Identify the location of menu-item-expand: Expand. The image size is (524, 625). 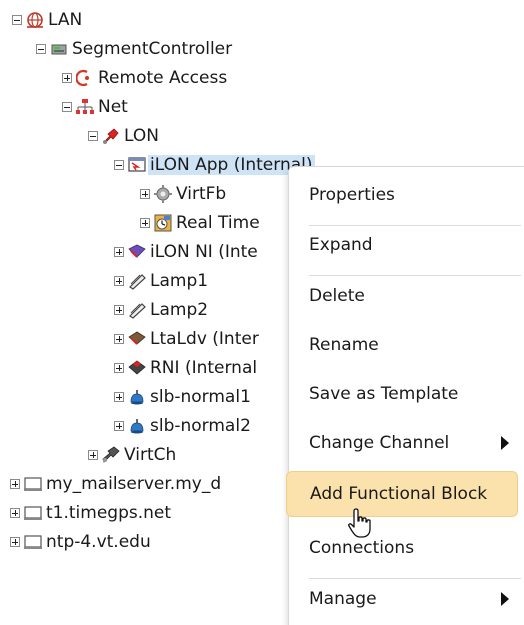
(341, 245).